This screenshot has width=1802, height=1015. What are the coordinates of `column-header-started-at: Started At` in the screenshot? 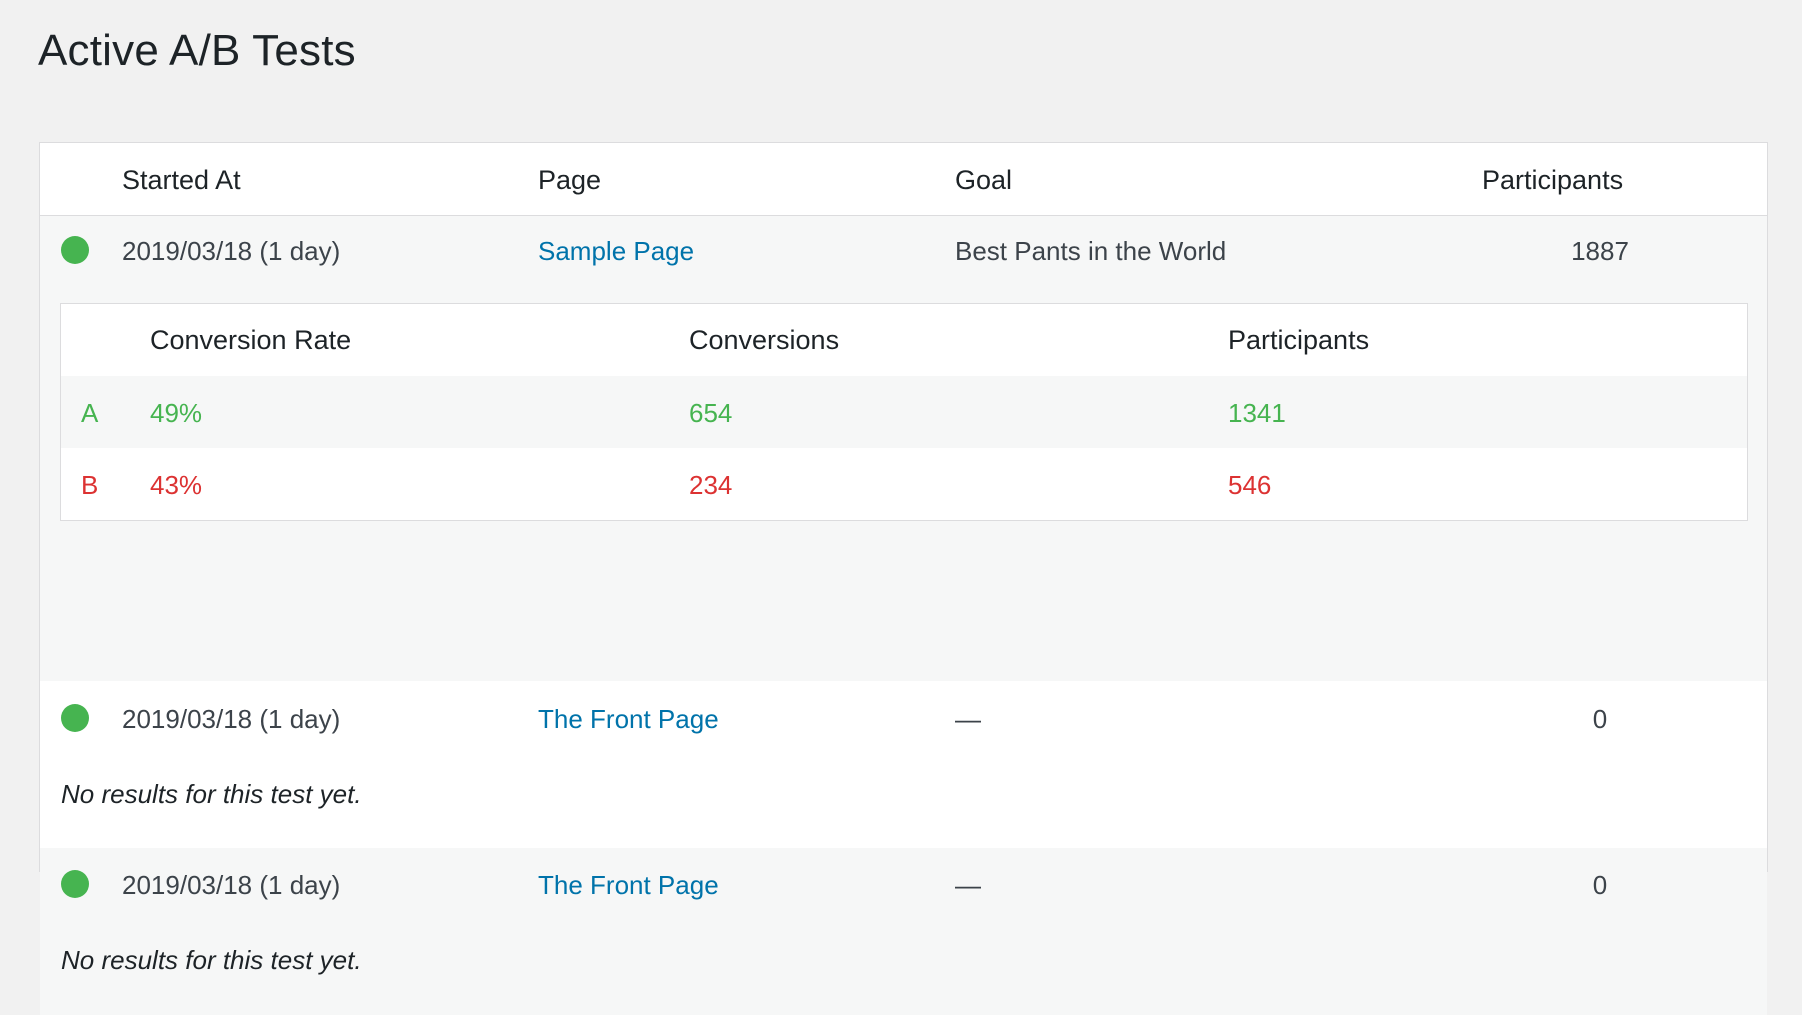 It's located at (181, 180).